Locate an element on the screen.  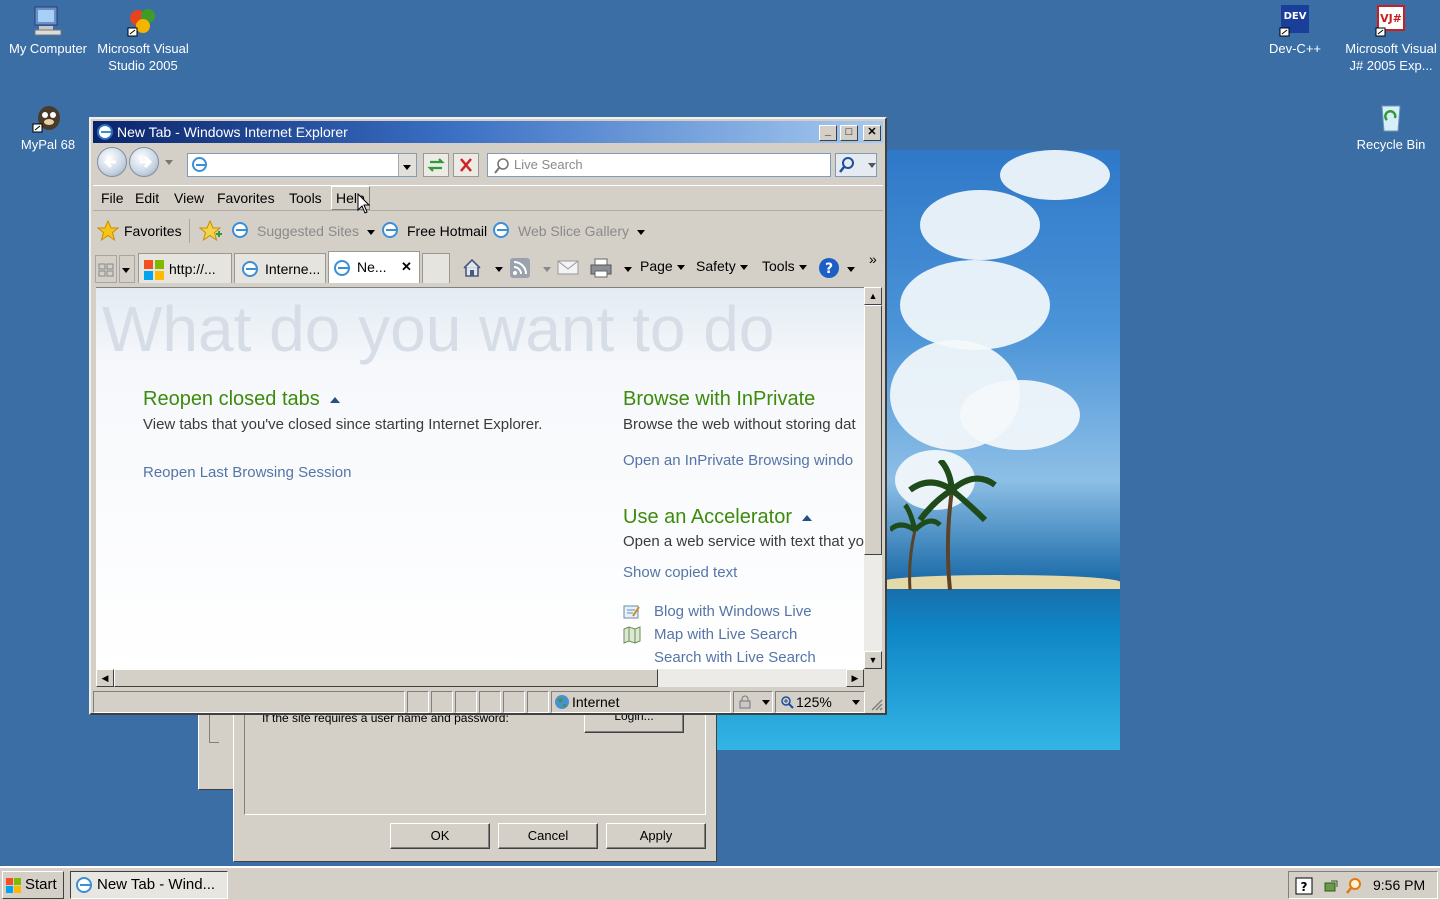
tab-list-button is located at coordinates (127, 269).